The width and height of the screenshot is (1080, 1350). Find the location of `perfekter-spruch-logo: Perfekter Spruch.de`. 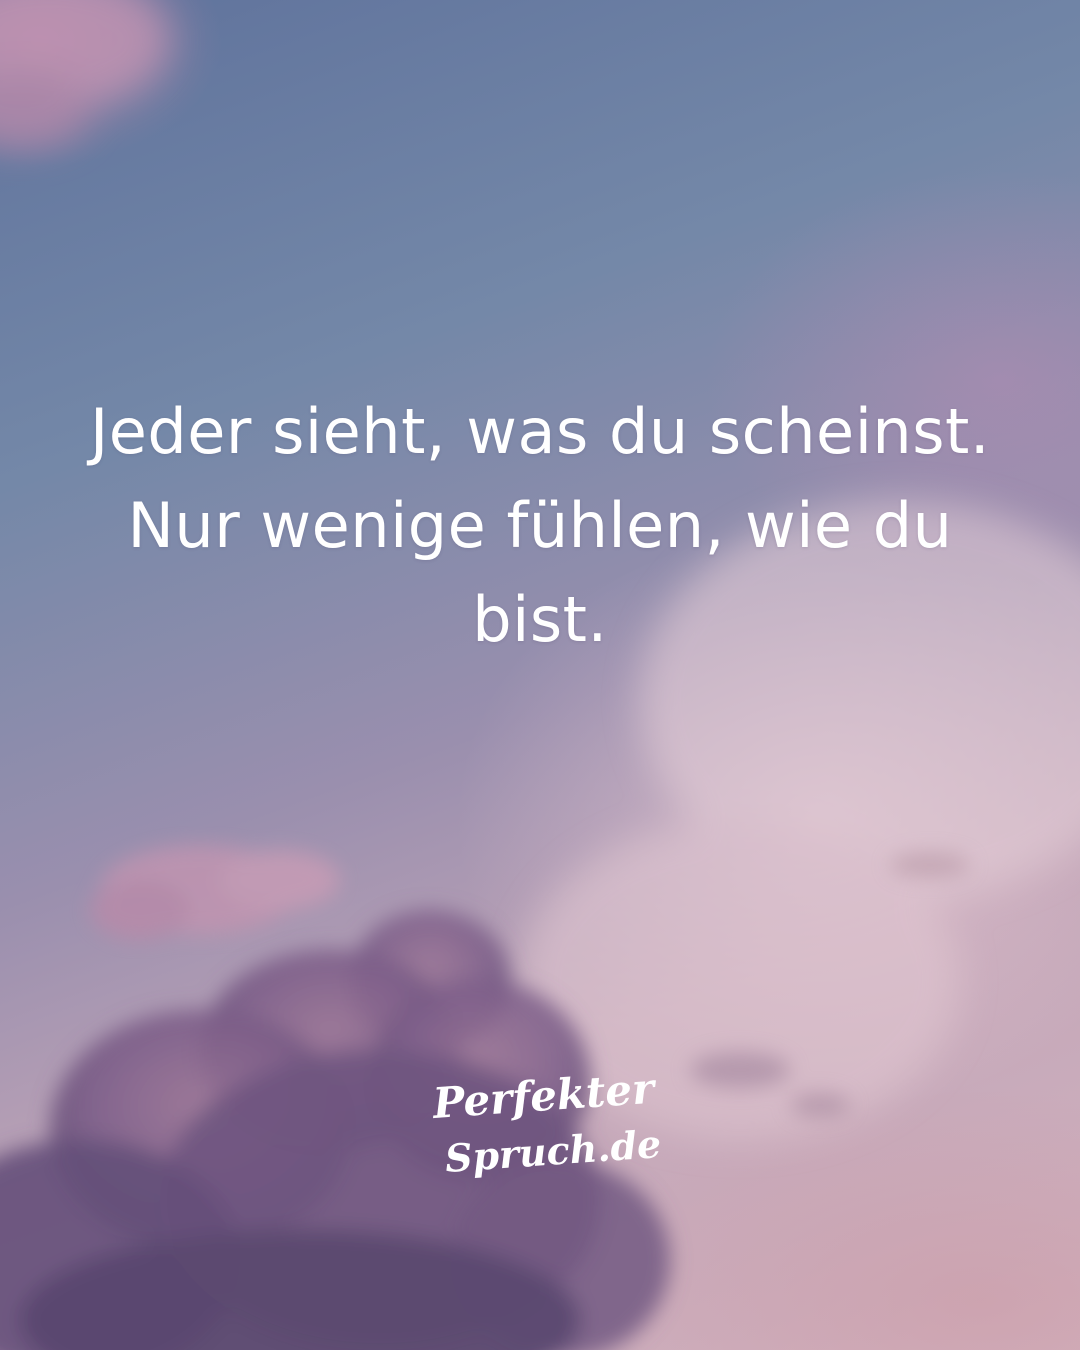

perfekter-spruch-logo: Perfekter Spruch.de is located at coordinates (546, 1124).